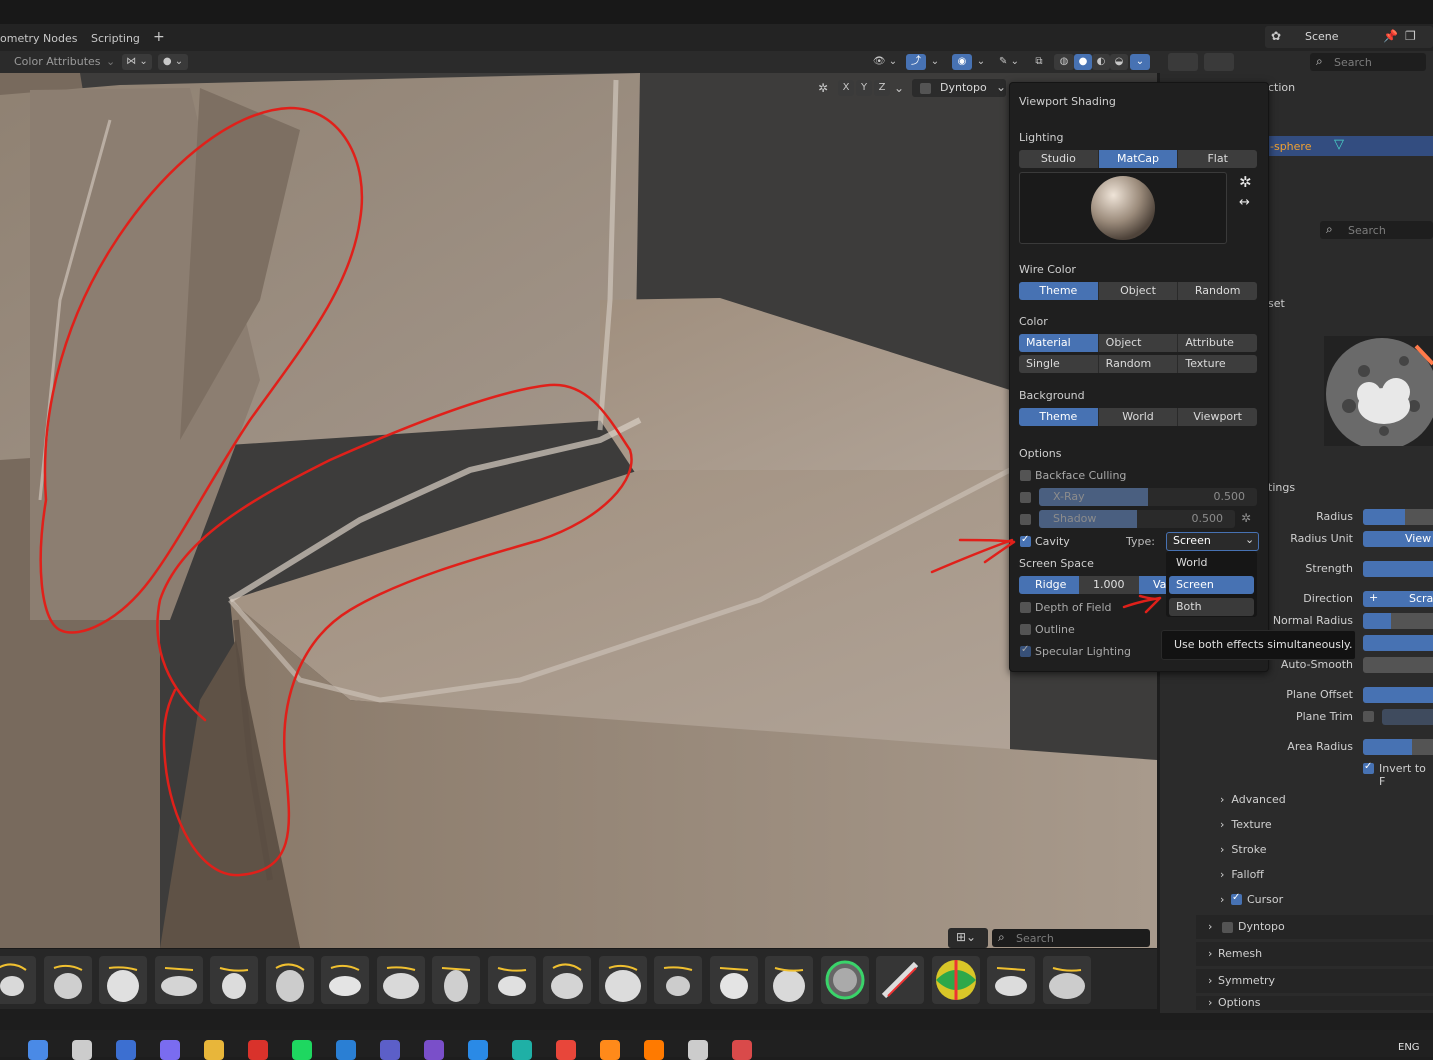  Describe the element at coordinates (1242, 874) in the screenshot. I see `falloff-subpanel: › Falloff` at that location.